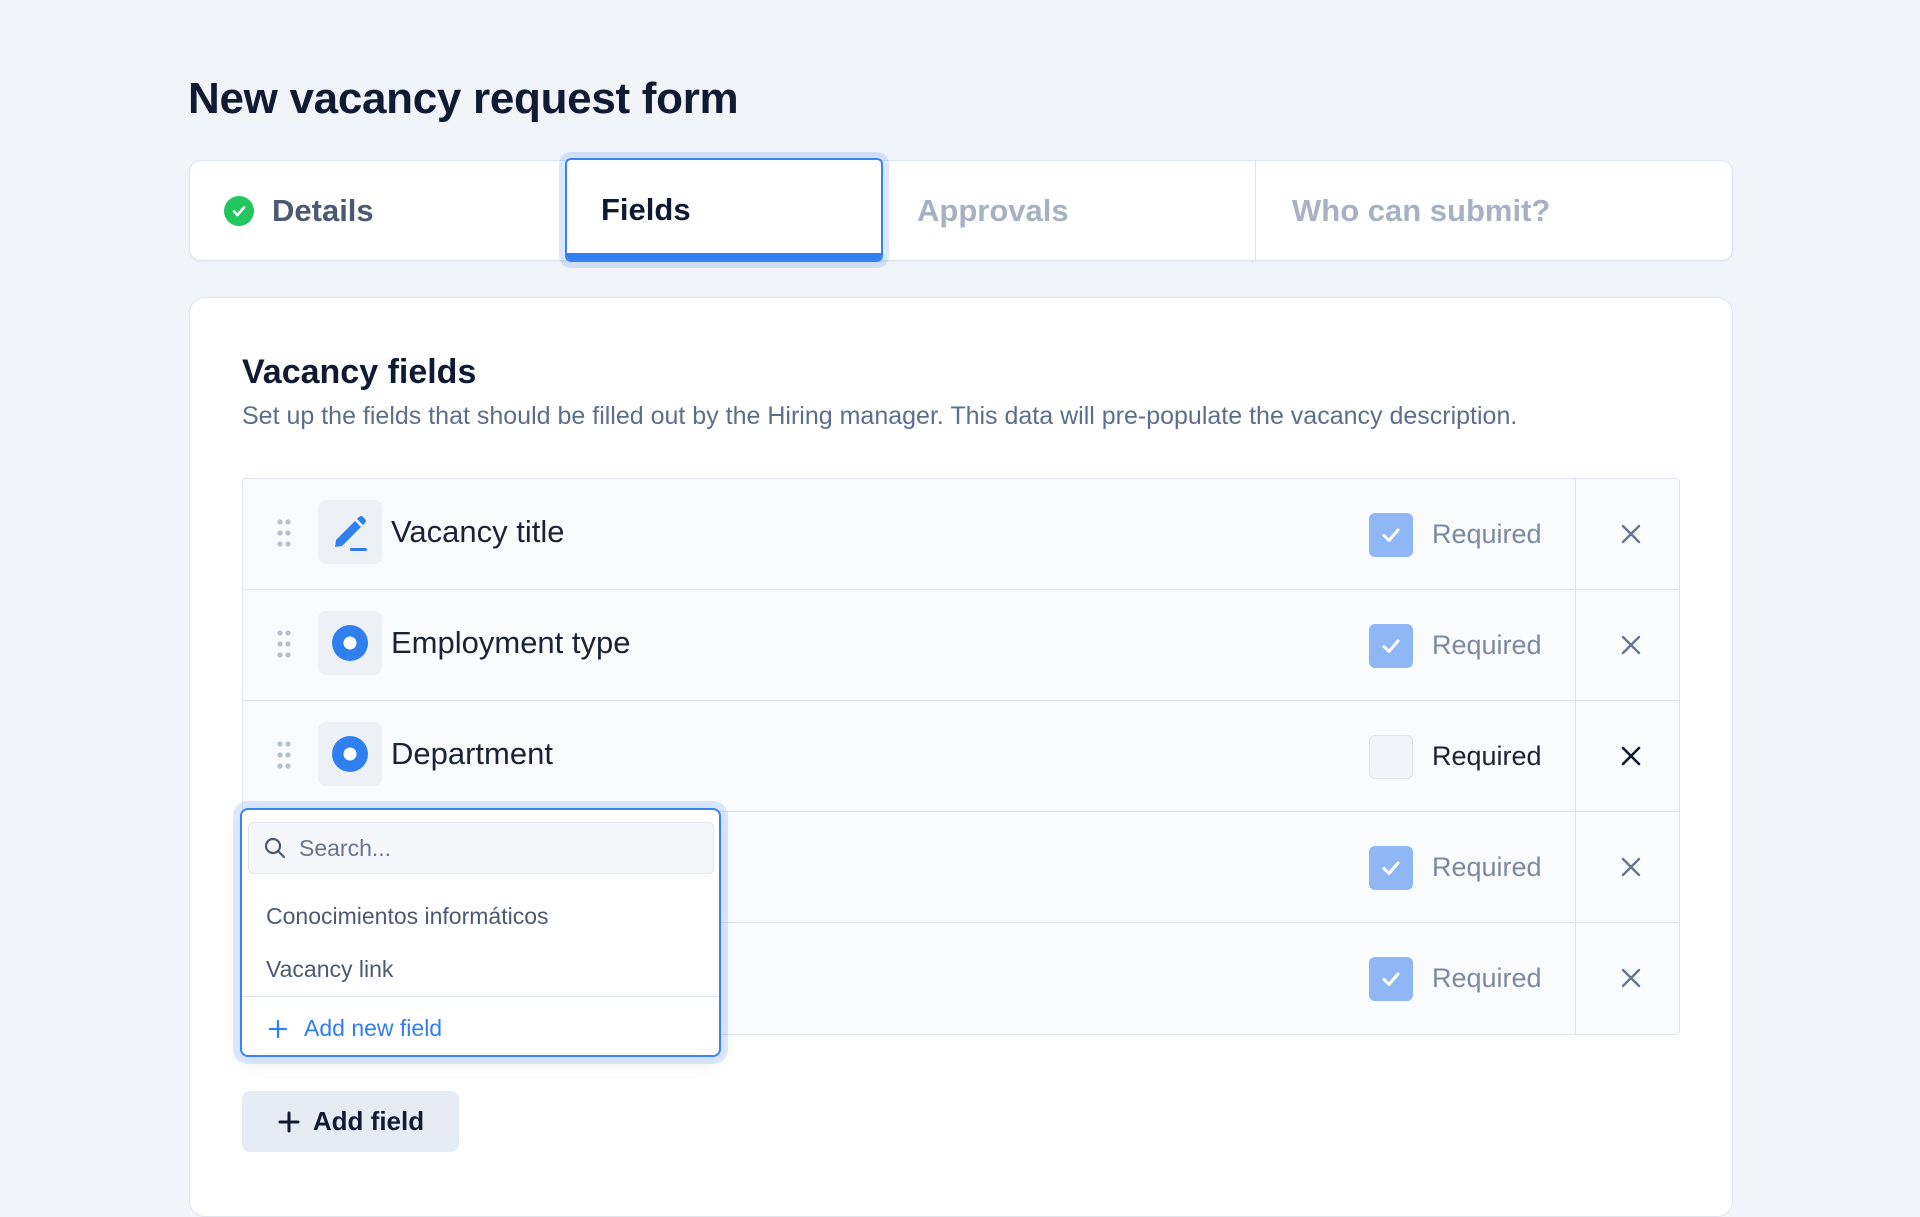 This screenshot has height=1217, width=1920. What do you see at coordinates (239, 210) in the screenshot?
I see `check-circle-icon` at bounding box center [239, 210].